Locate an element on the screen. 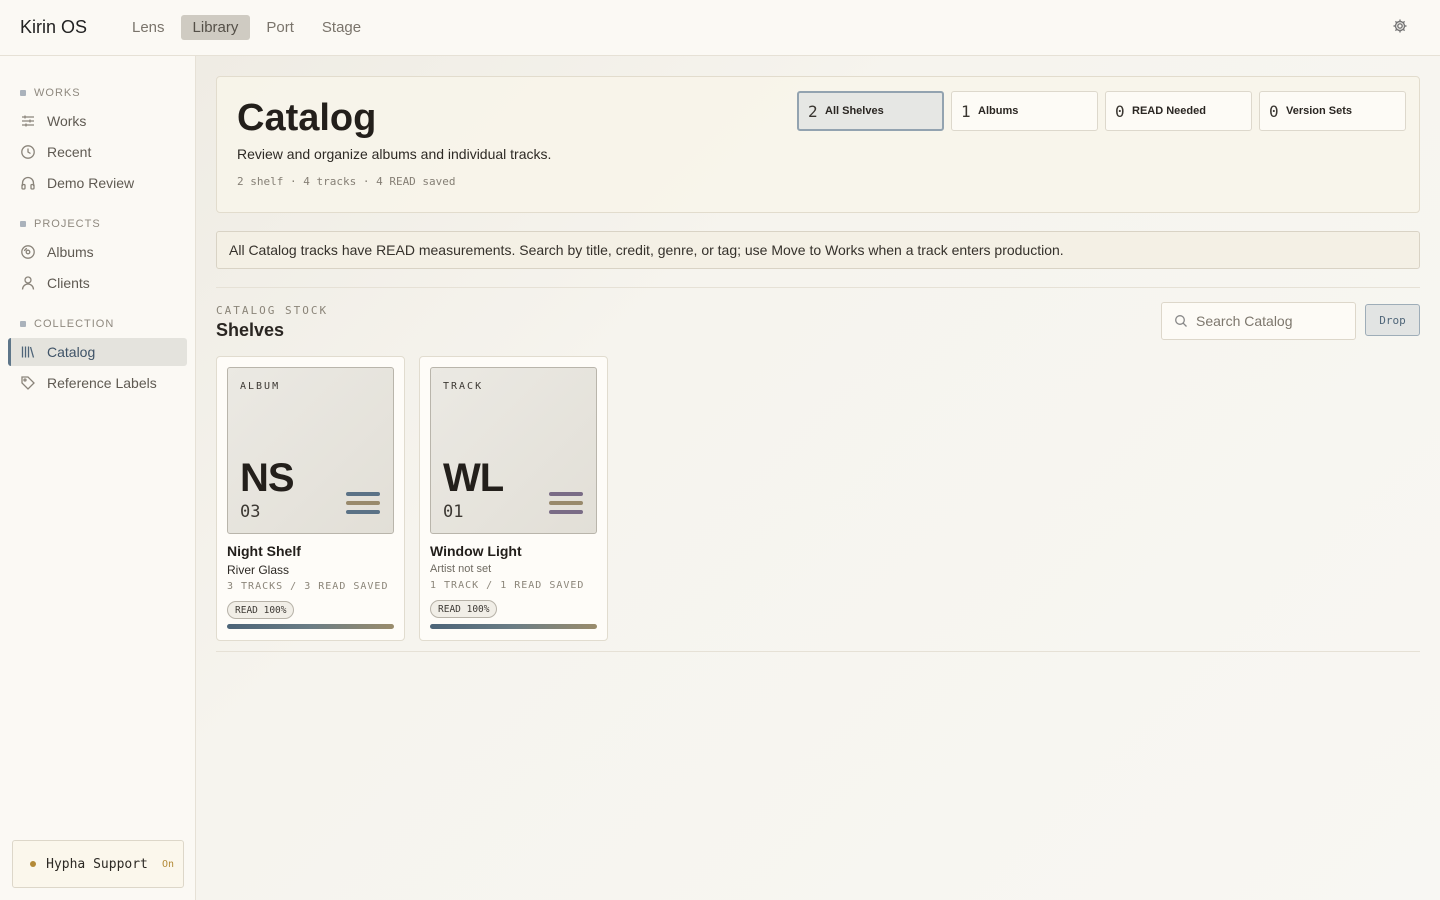 This screenshot has width=1440, height=900. filter-read-needed: 0 READ Needed is located at coordinates (1178, 111).